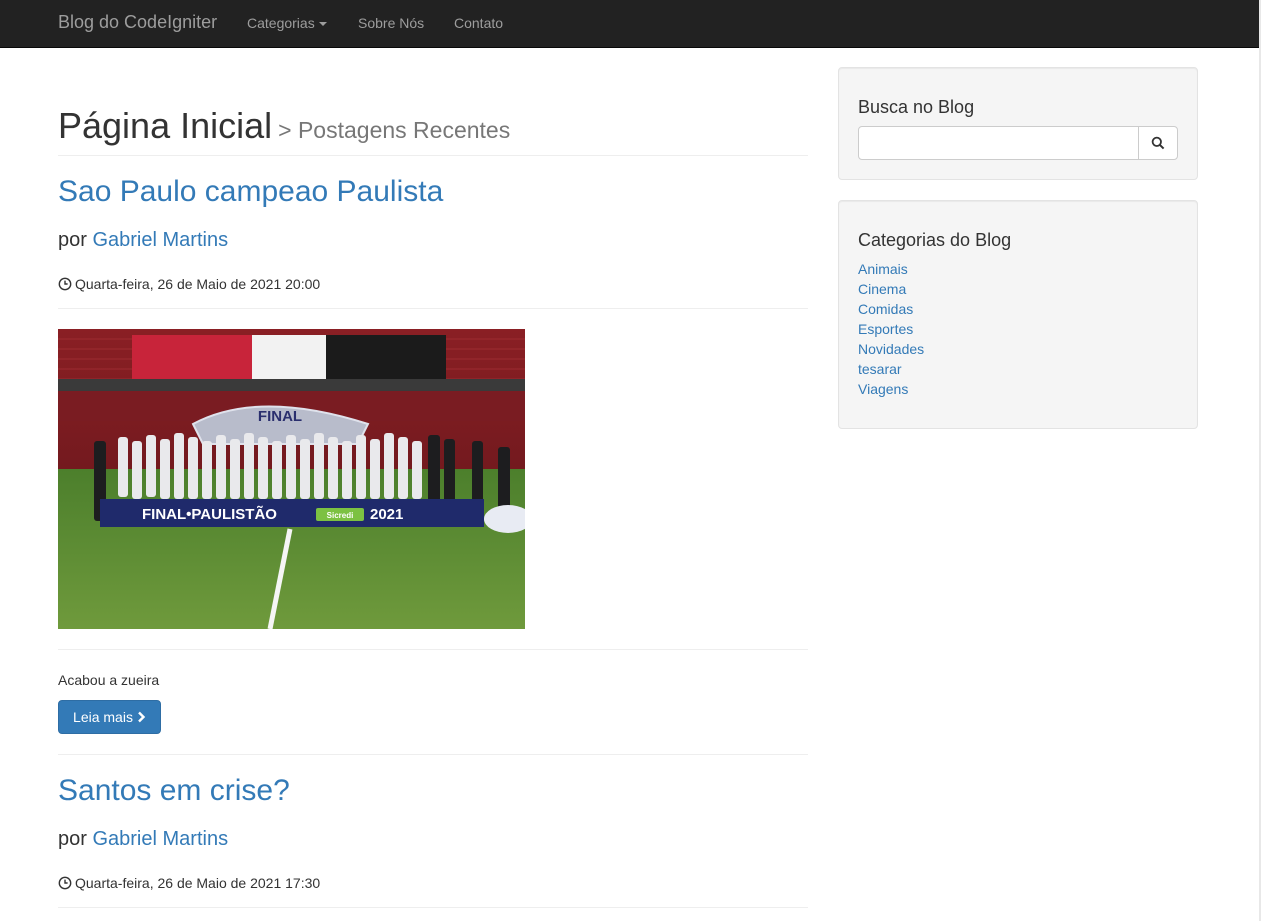 The image size is (1261, 921). Describe the element at coordinates (137, 22) in the screenshot. I see `brand-link: Blog do CodeIgniter` at that location.